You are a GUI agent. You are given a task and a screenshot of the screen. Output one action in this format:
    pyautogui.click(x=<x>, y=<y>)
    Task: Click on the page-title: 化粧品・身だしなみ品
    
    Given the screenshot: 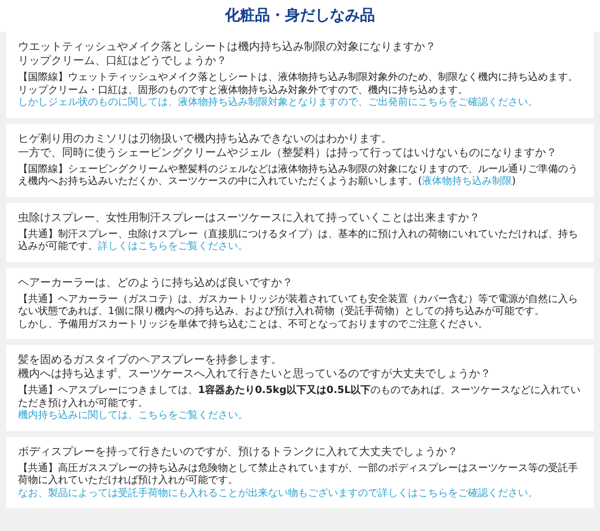 What is the action you would take?
    pyautogui.click(x=300, y=16)
    